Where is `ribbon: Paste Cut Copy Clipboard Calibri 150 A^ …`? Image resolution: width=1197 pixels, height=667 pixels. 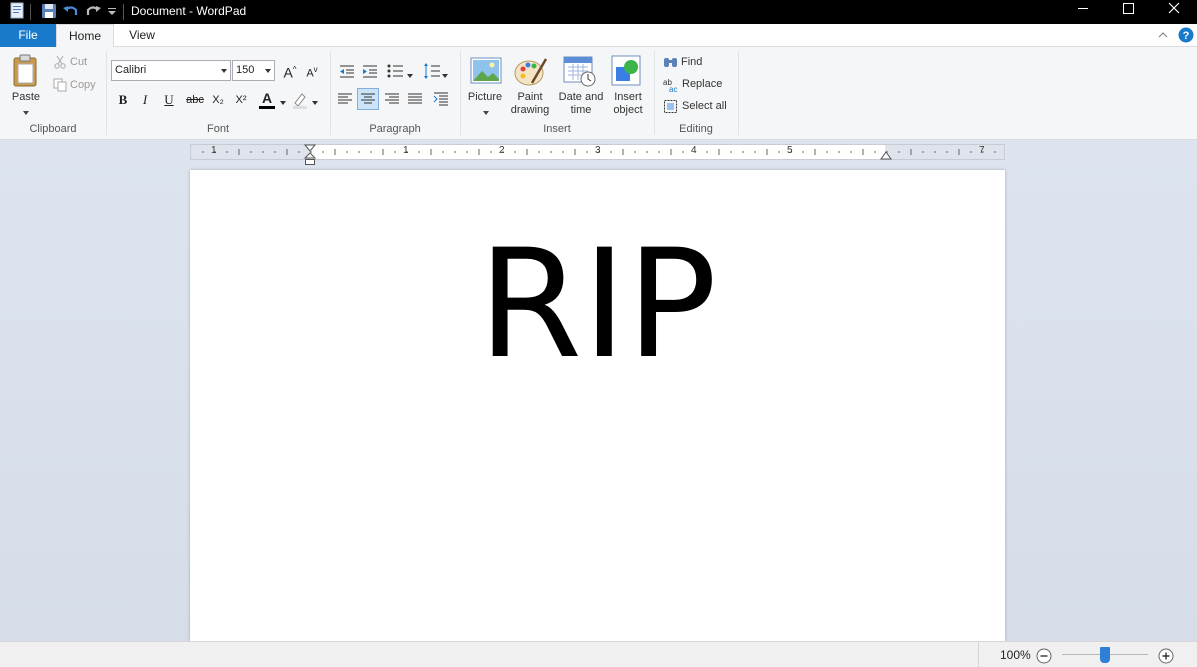
ribbon: Paste Cut Copy Clipboard Calibri 150 A^ … is located at coordinates (598, 93).